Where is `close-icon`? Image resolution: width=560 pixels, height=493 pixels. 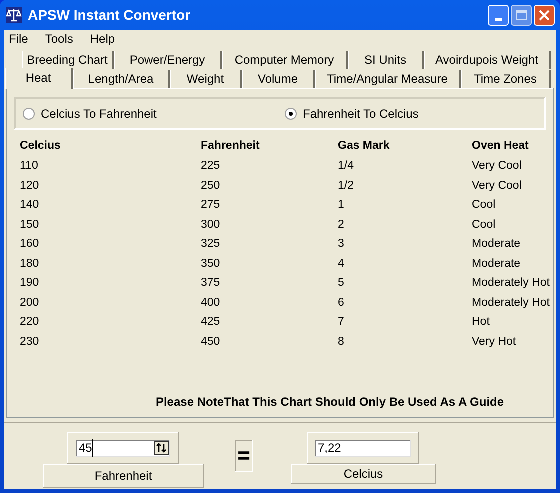
close-icon is located at coordinates (544, 15).